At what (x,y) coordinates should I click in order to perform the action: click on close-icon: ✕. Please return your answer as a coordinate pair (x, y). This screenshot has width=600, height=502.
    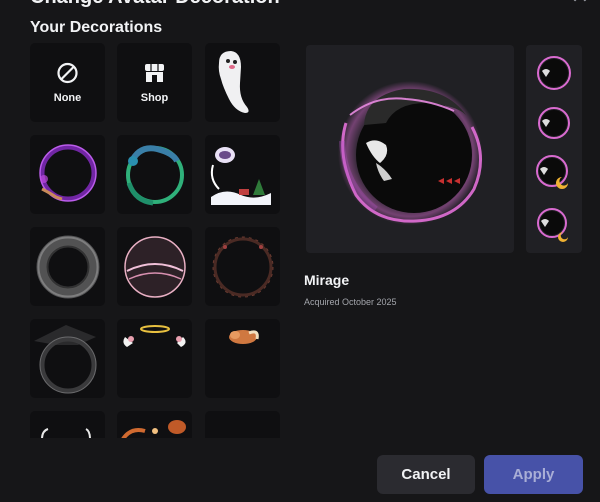
    Looking at the image, I should click on (580, 4).